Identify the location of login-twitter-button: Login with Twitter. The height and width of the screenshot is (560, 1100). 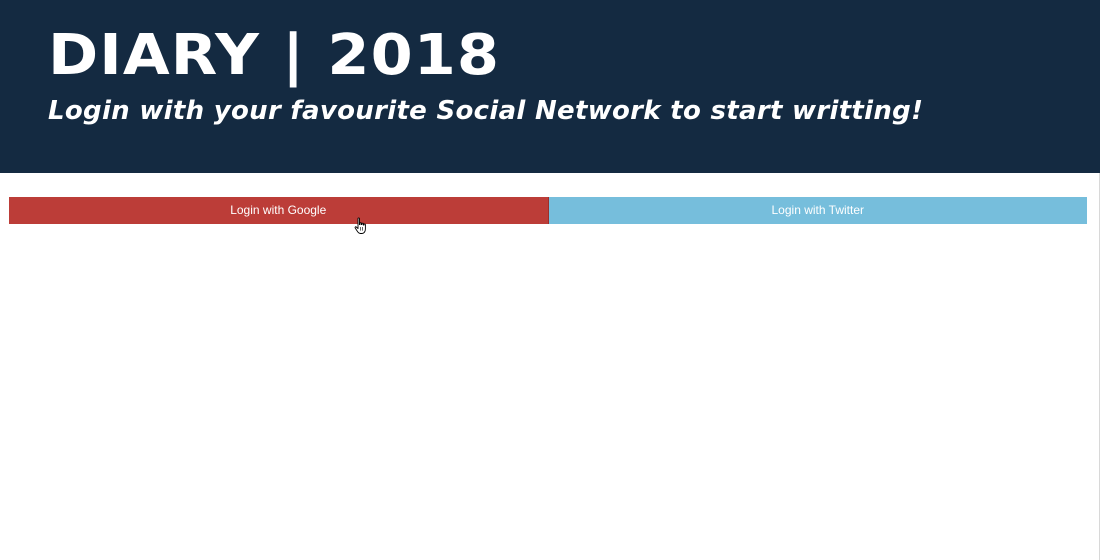
(817, 210).